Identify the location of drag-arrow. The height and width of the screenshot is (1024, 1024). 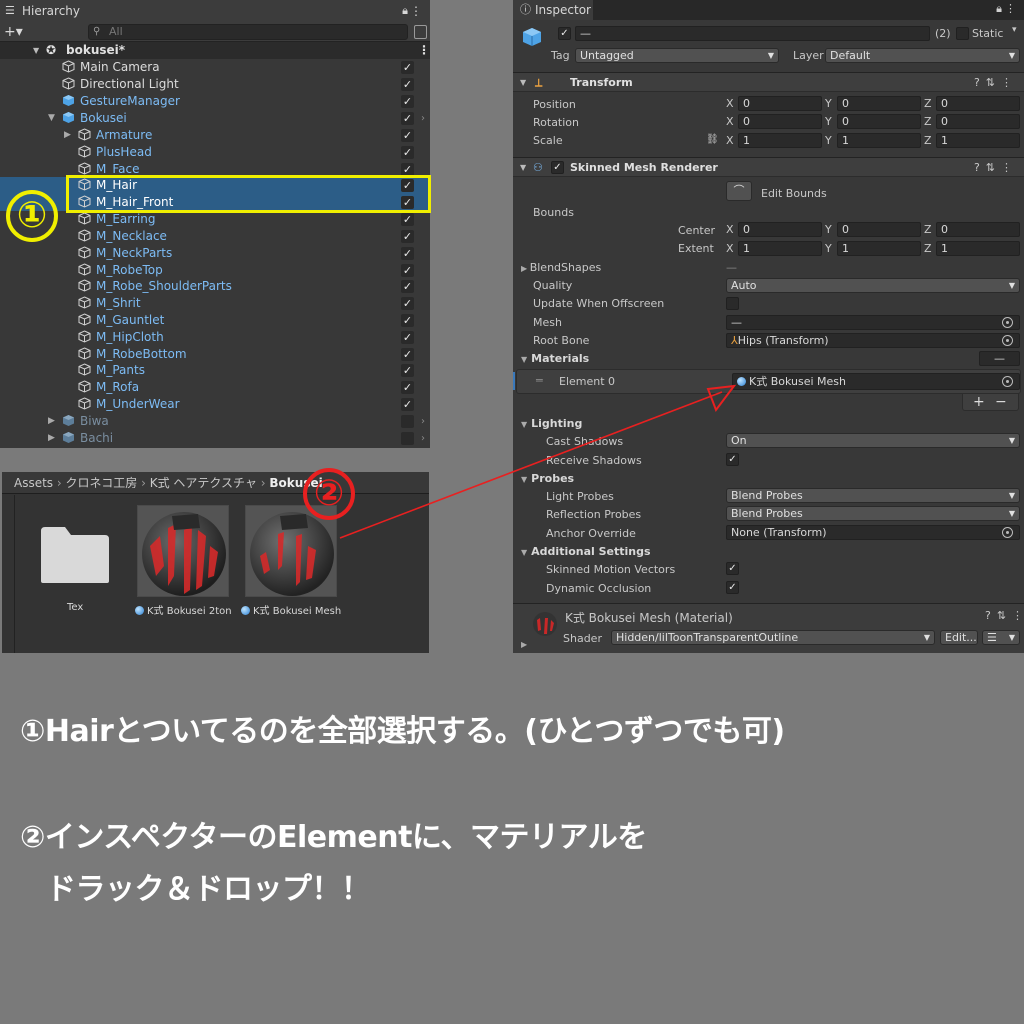
(538, 461).